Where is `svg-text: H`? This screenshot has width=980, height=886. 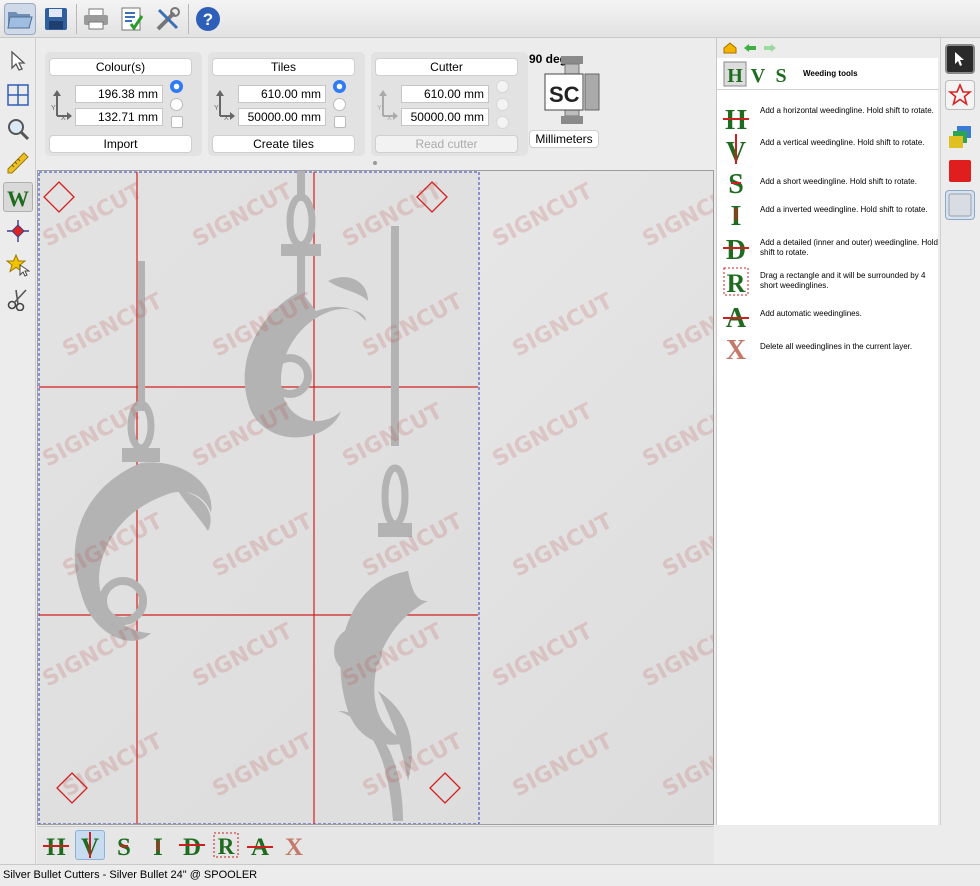
svg-text: H is located at coordinates (735, 76).